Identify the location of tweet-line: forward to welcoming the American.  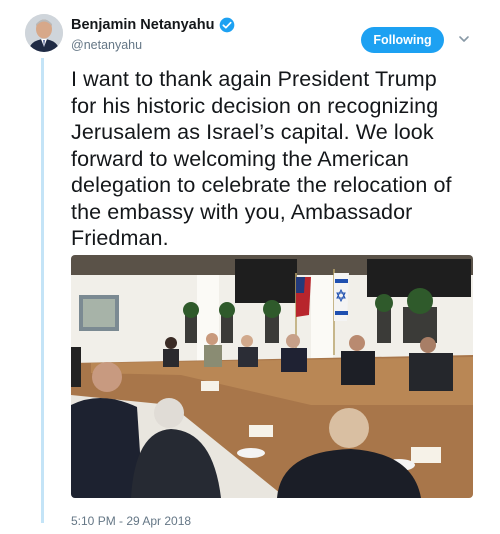
(240, 158).